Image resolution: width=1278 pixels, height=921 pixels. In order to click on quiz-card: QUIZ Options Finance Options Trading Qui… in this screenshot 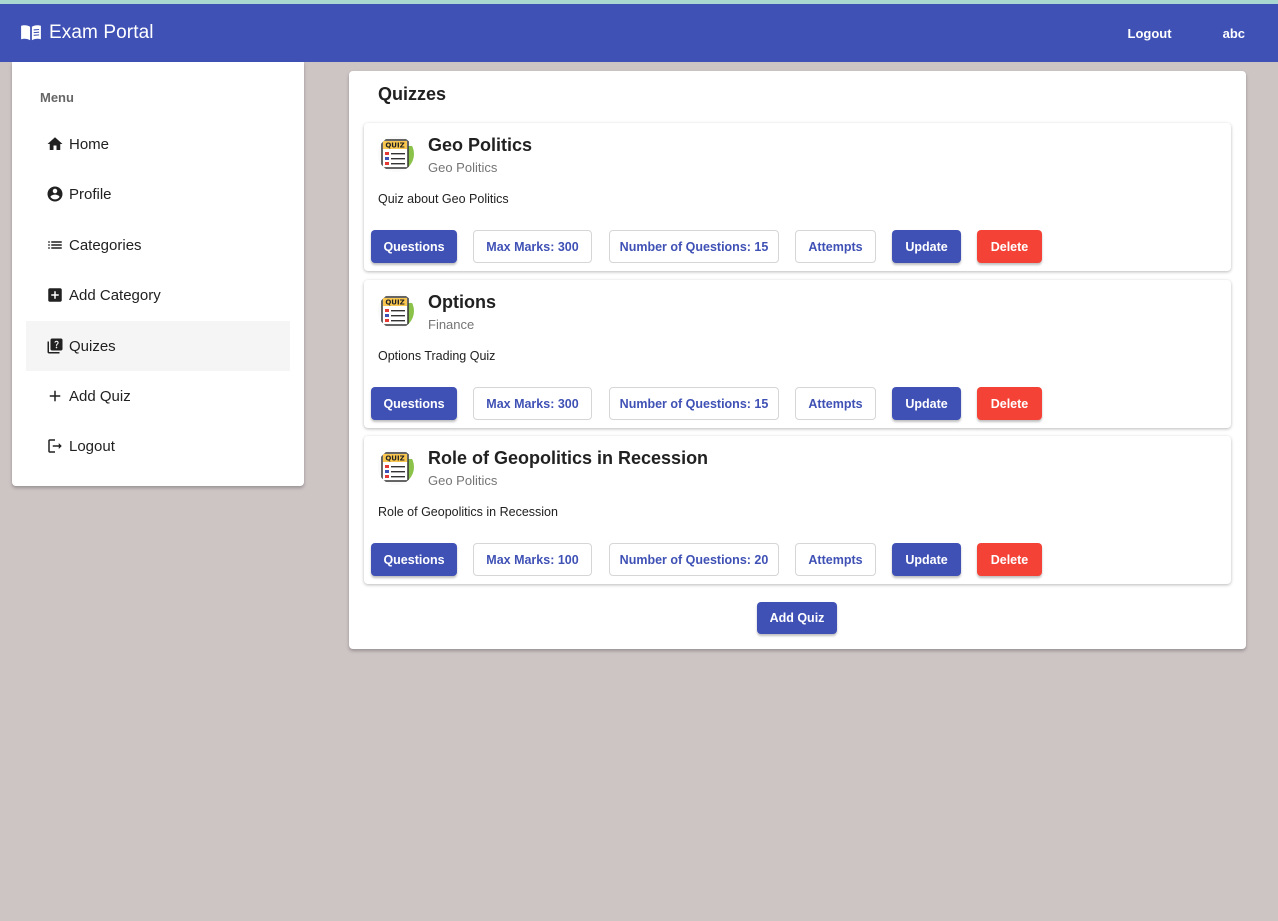, I will do `click(797, 354)`.